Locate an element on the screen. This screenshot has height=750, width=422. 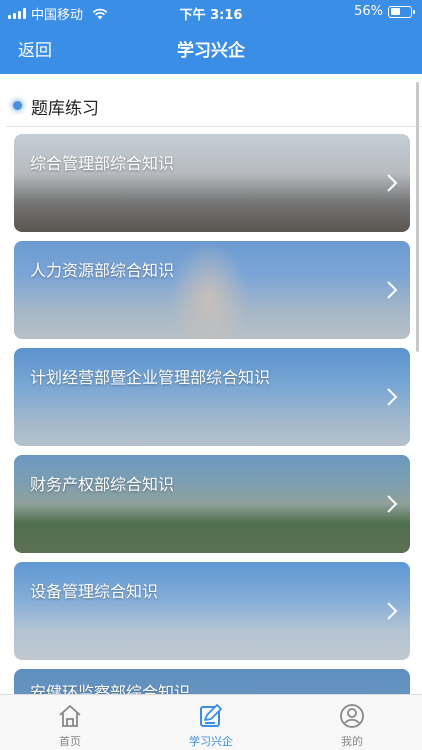
tab-label: 首页 is located at coordinates (70, 741).